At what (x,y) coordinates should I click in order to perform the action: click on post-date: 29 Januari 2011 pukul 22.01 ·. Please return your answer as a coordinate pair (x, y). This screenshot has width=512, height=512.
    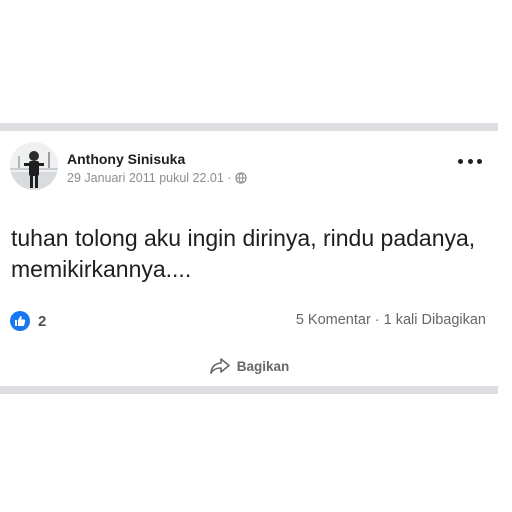
    Looking at the image, I should click on (149, 178).